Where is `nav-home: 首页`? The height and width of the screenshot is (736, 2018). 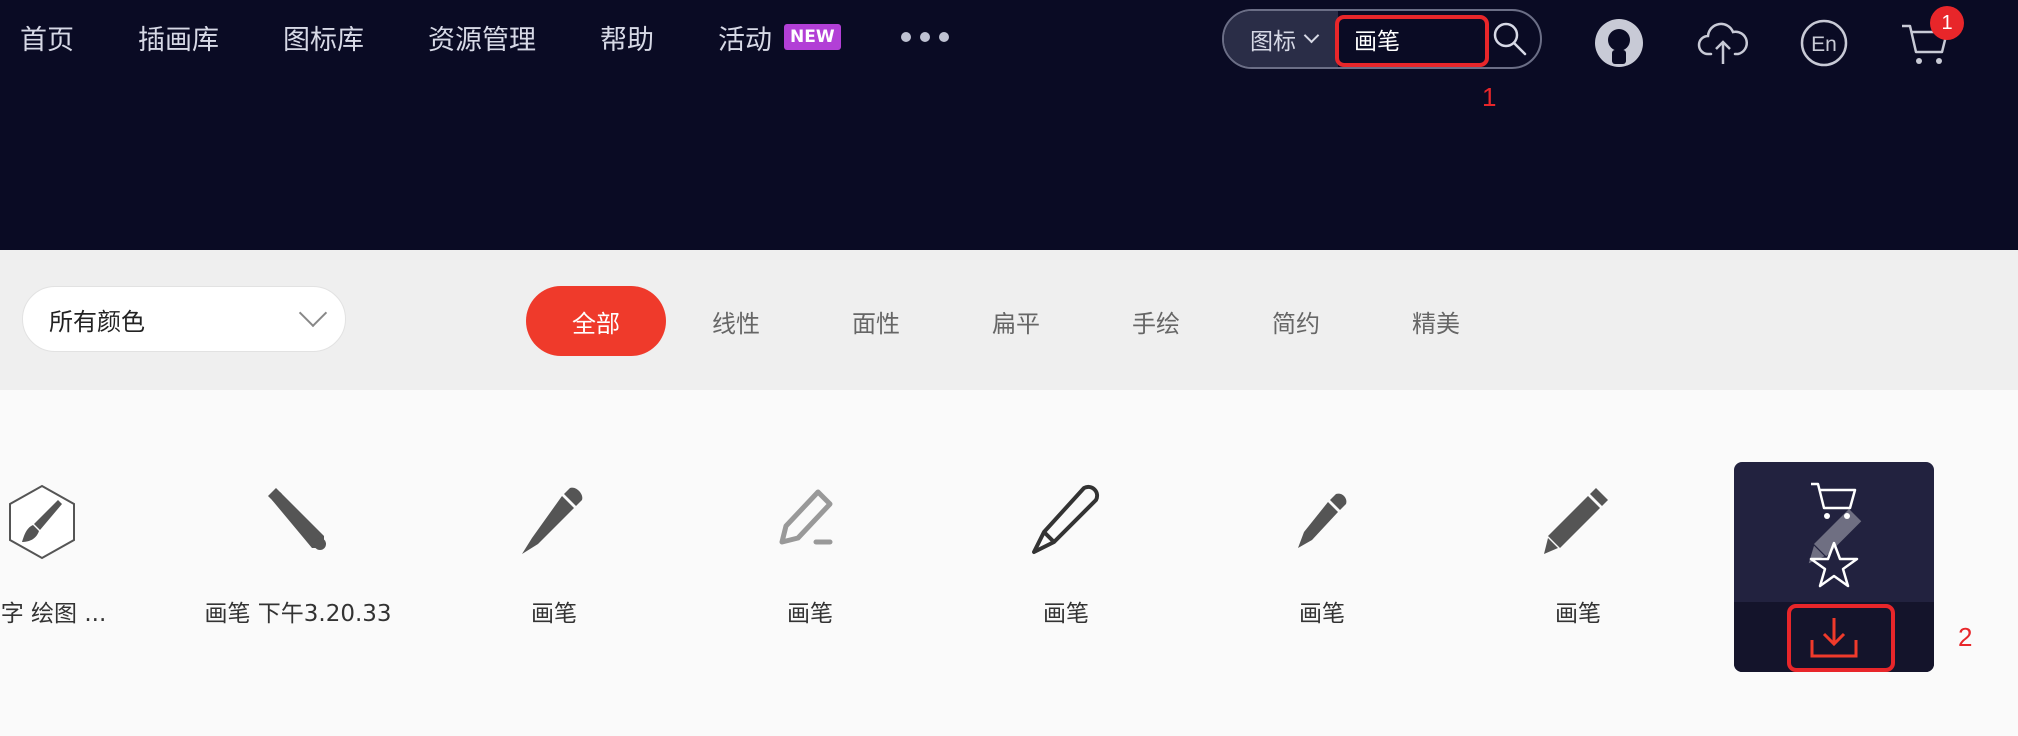
nav-home: 首页 is located at coordinates (47, 37).